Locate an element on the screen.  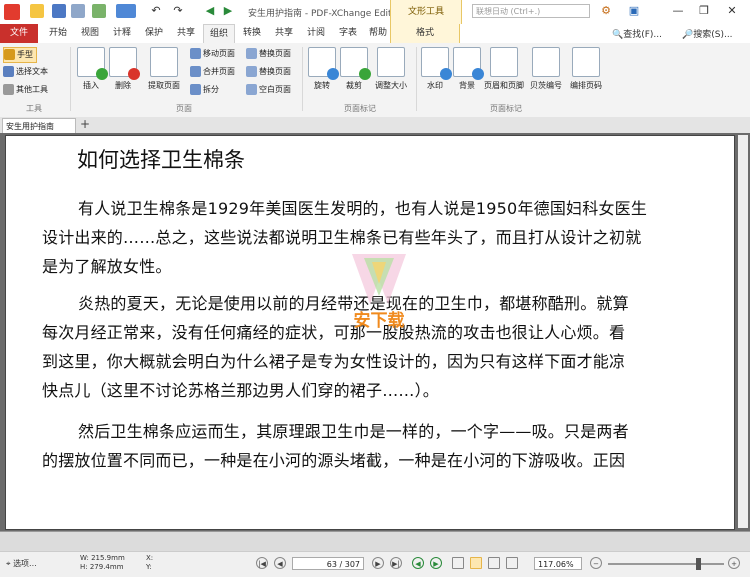
tab-help: 帮助 is located at coordinates (378, 33).